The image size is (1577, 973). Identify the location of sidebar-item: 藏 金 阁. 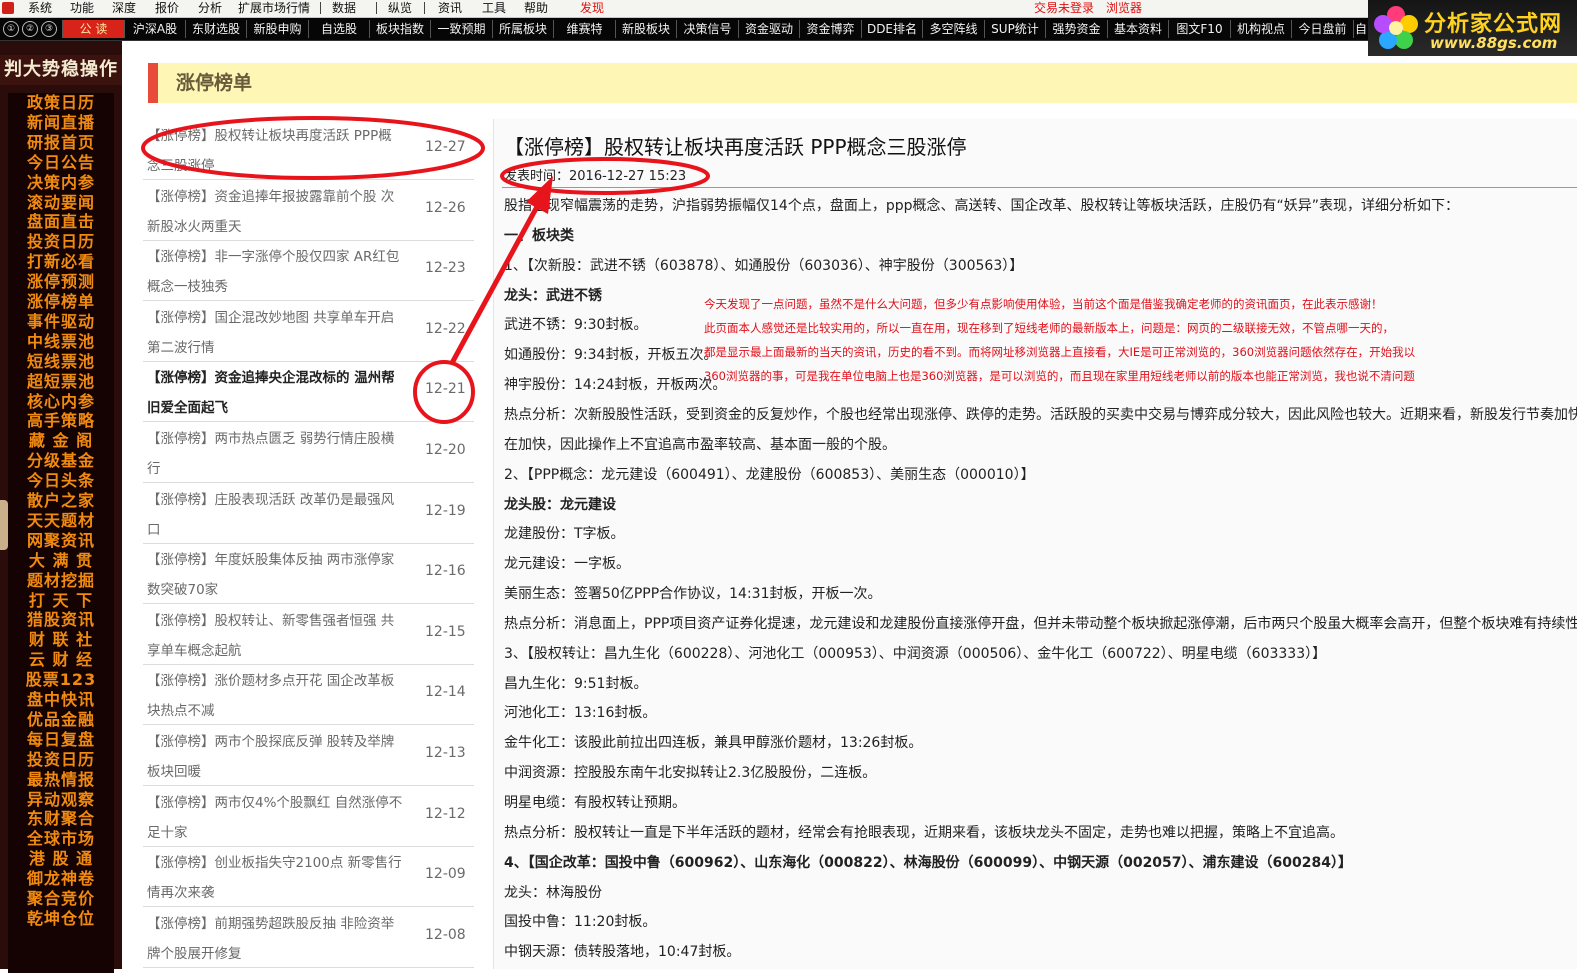
(61, 441).